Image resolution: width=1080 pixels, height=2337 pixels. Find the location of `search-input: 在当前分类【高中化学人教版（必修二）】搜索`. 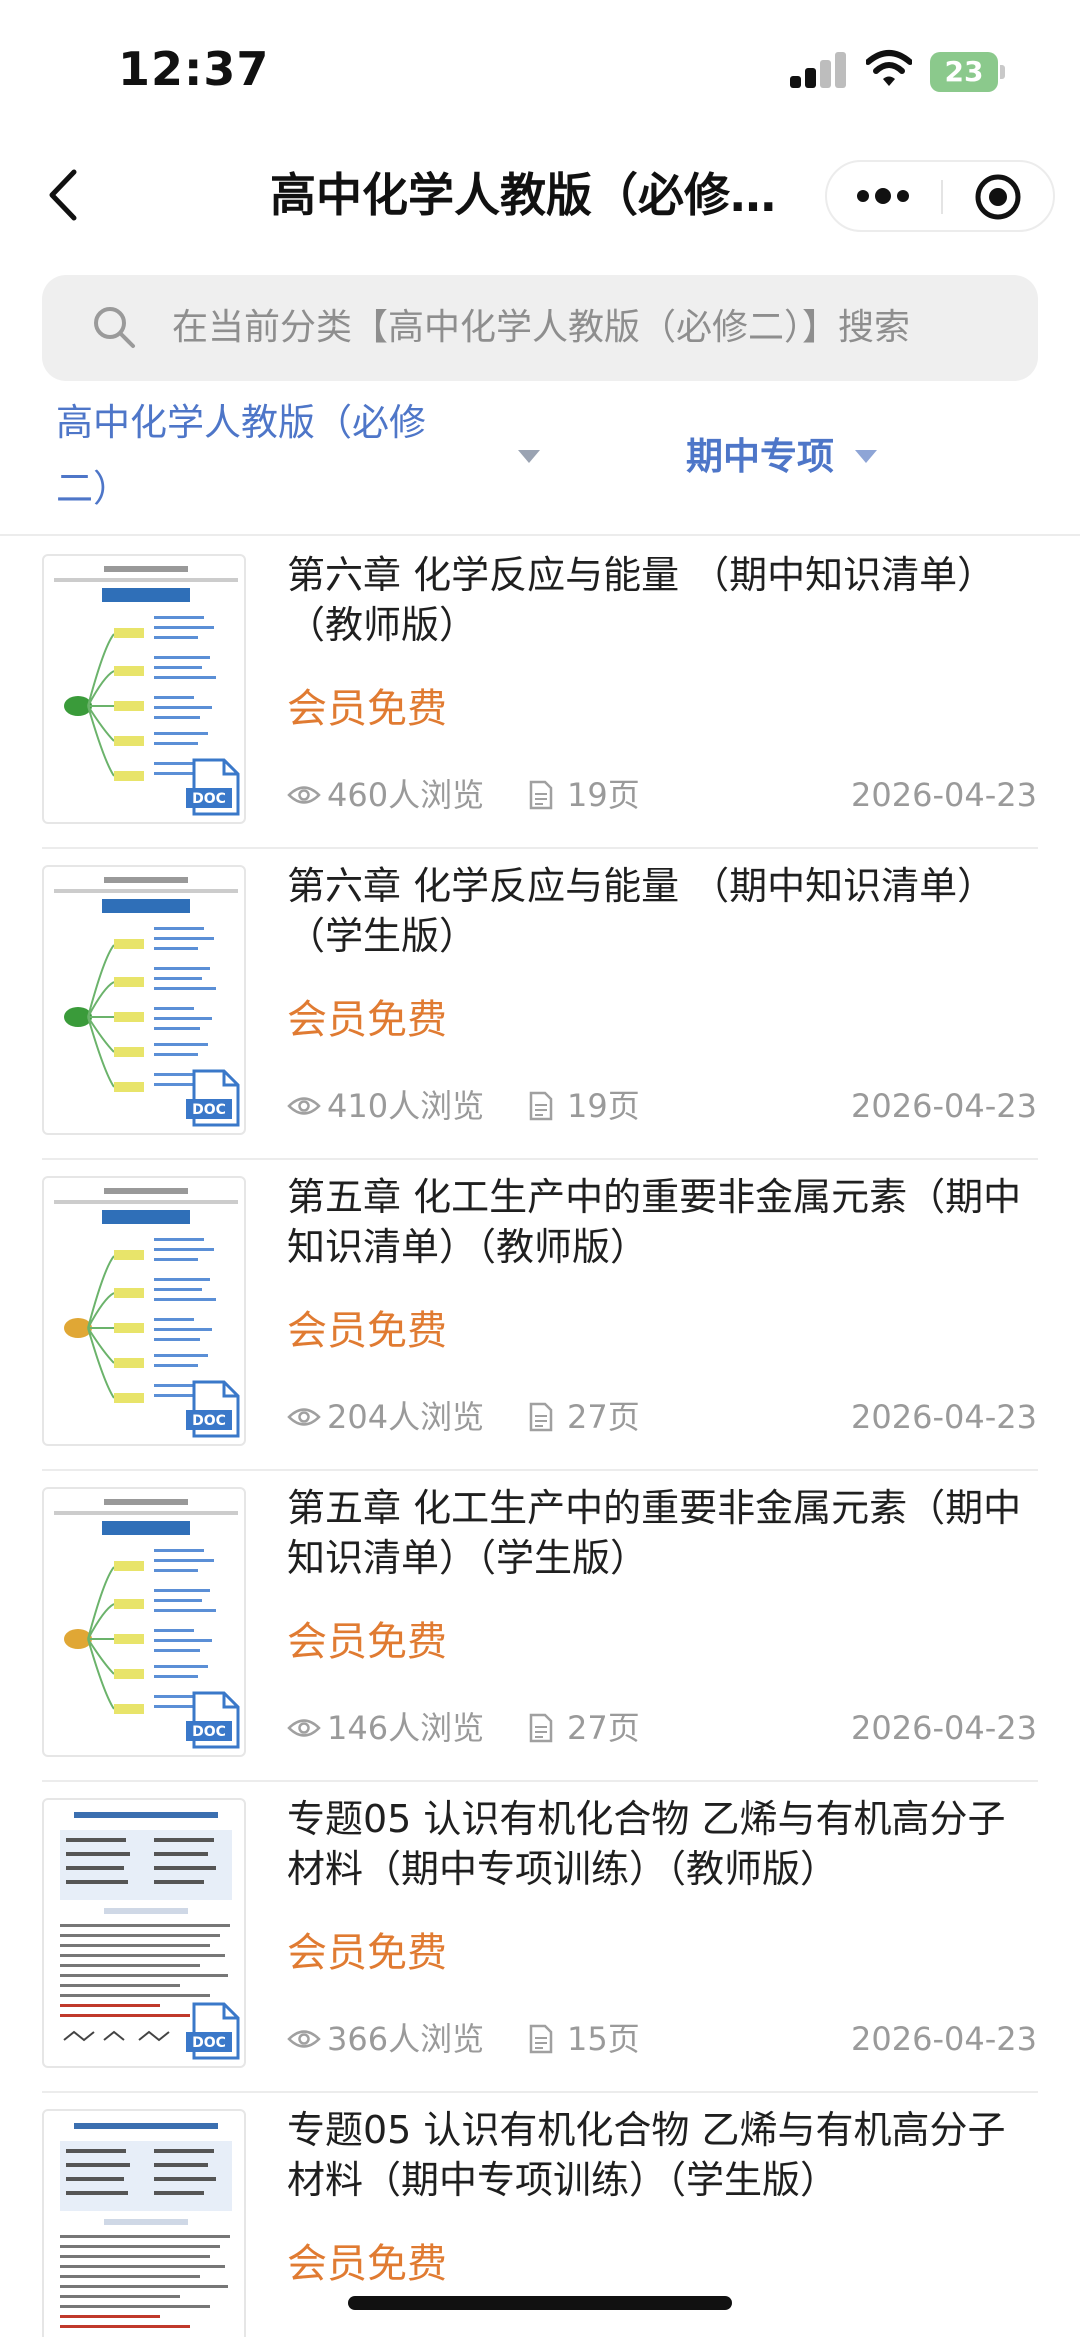

search-input: 在当前分类【高中化学人教版（必修二）】搜索 is located at coordinates (540, 328).